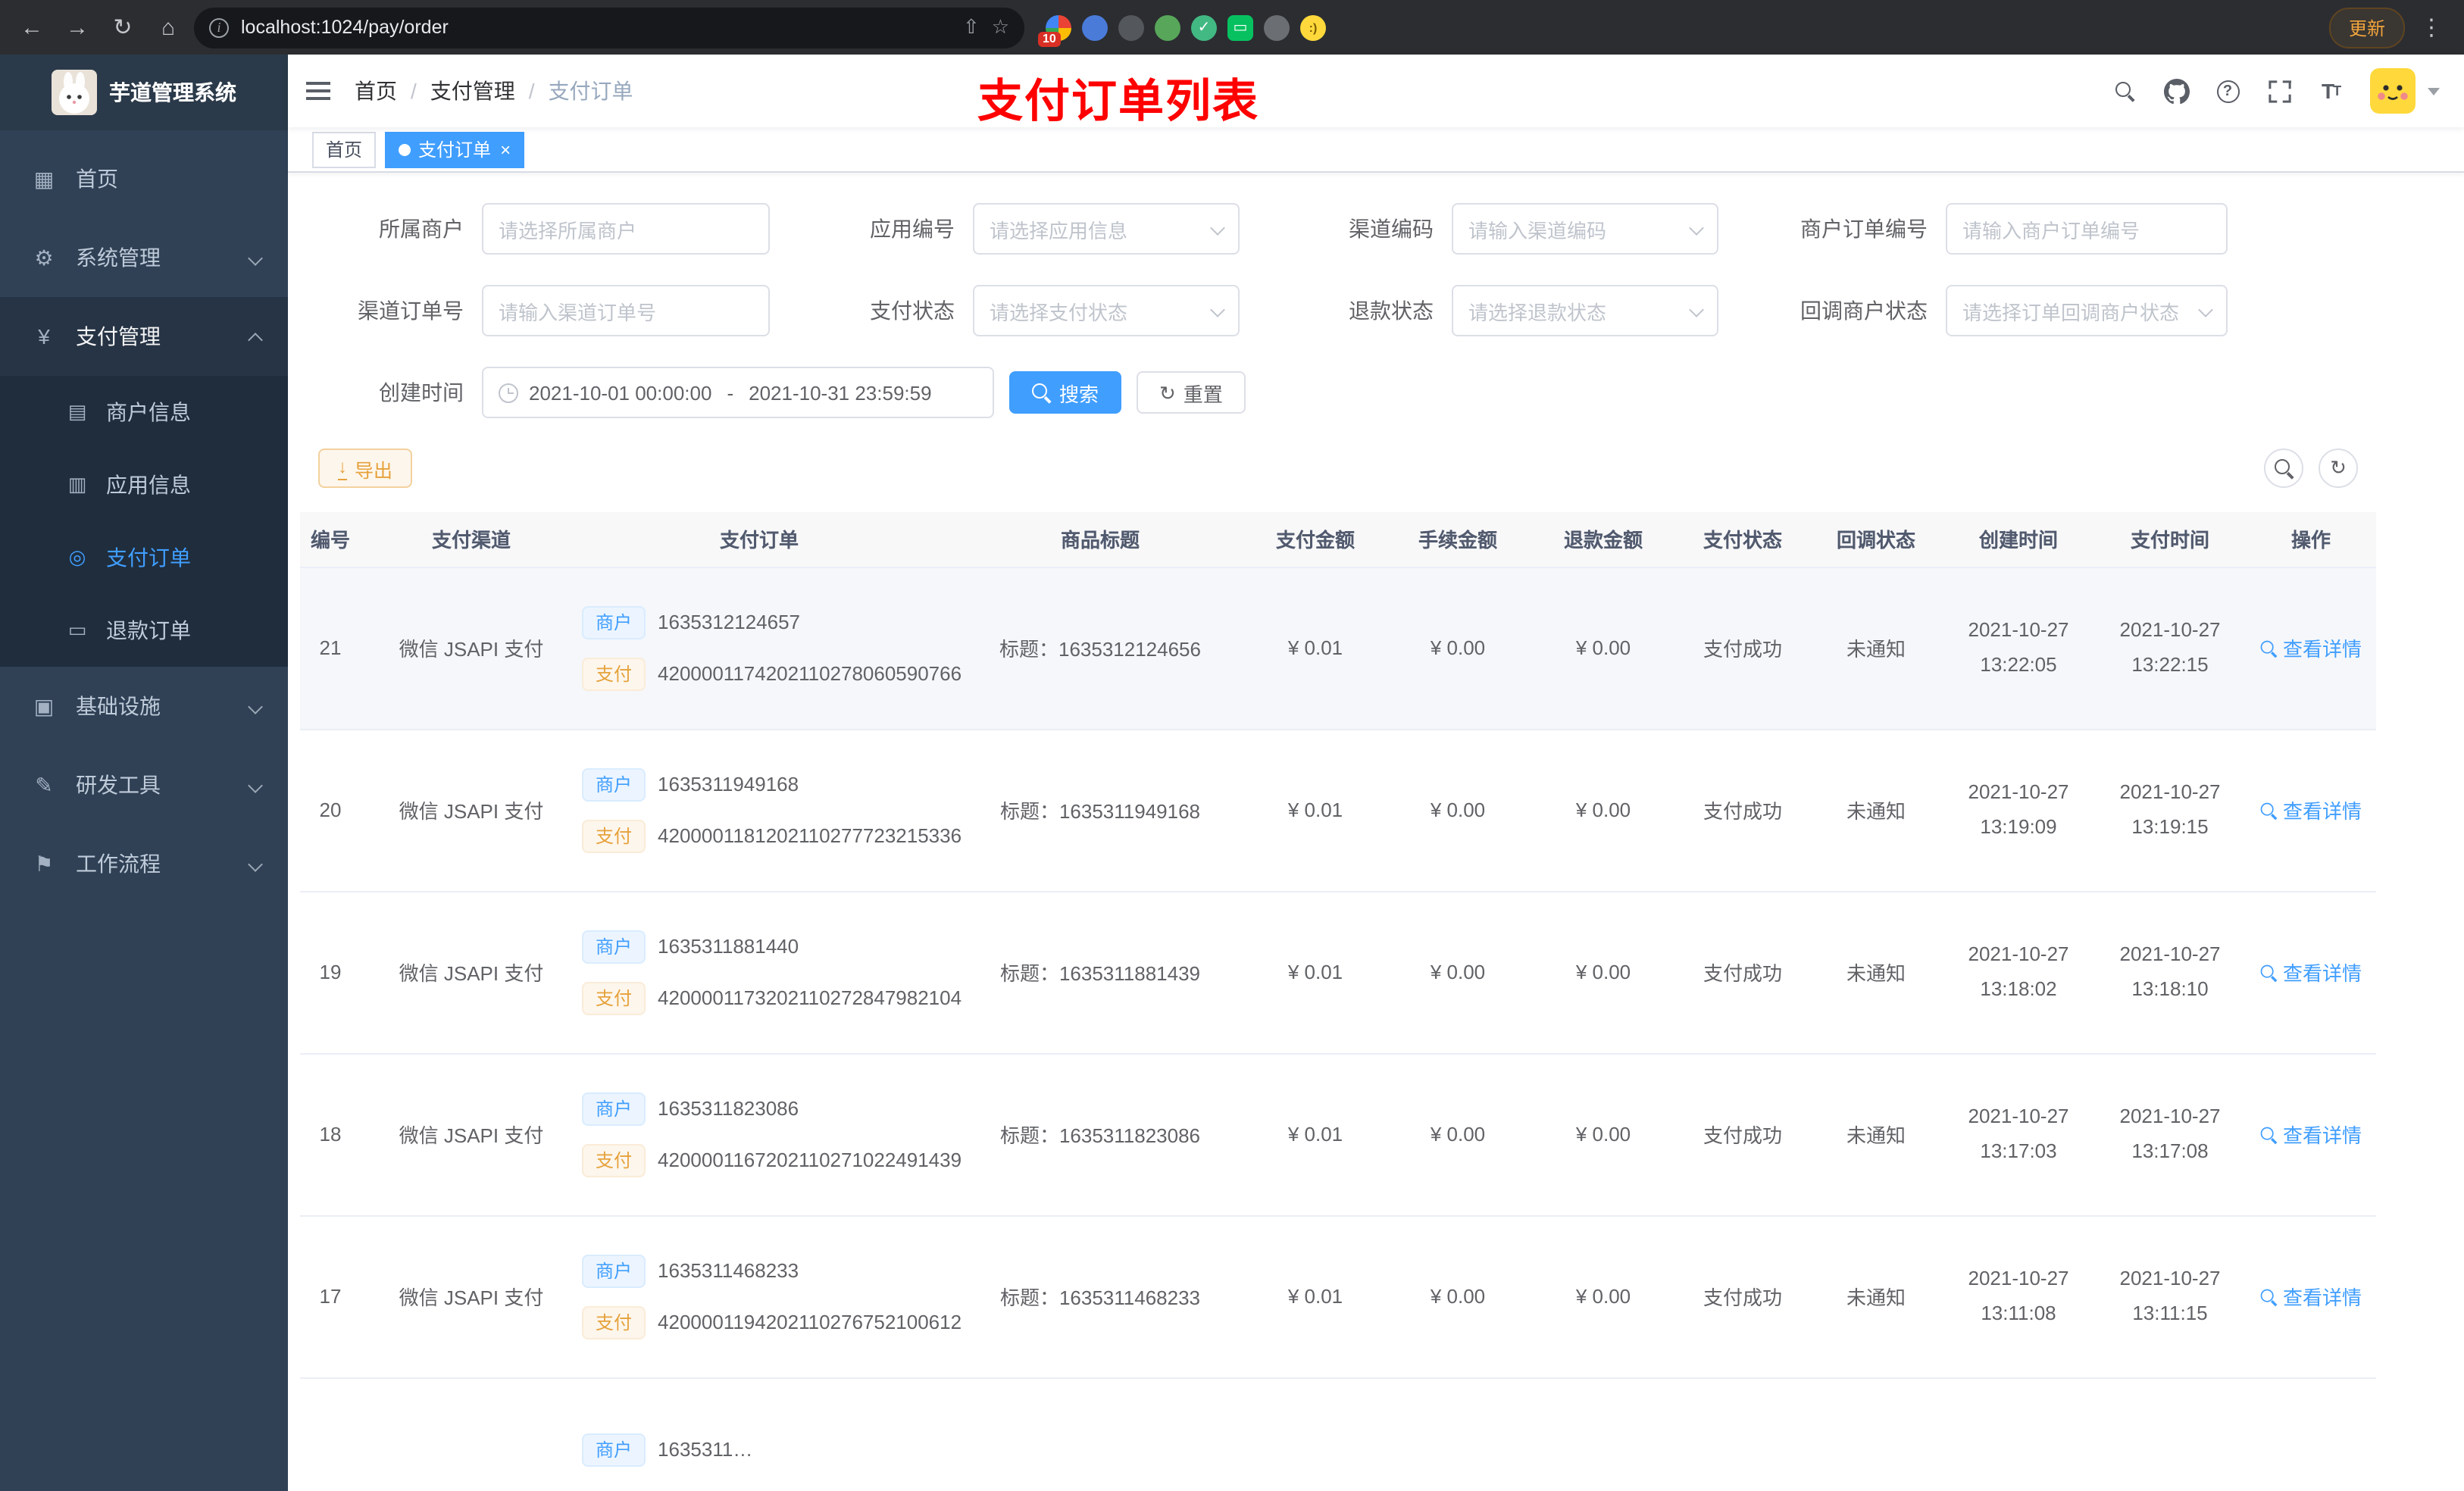 The image size is (2464, 1491). Describe the element at coordinates (122, 27) in the screenshot. I see `reload-icon: ↻` at that location.